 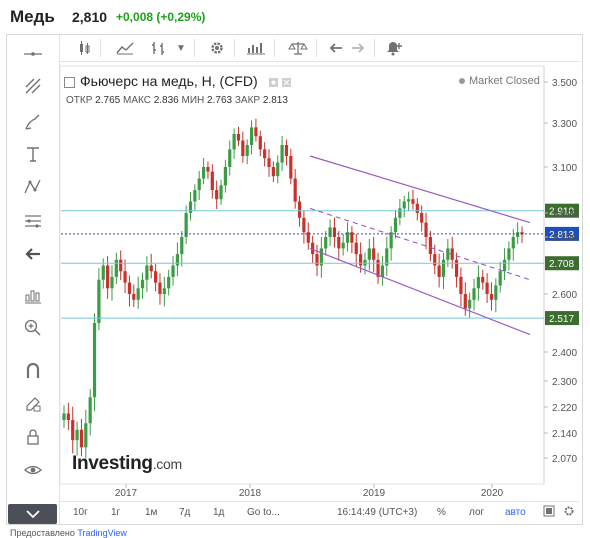 What do you see at coordinates (515, 512) in the screenshot?
I see `auto-scale-button: авто` at bounding box center [515, 512].